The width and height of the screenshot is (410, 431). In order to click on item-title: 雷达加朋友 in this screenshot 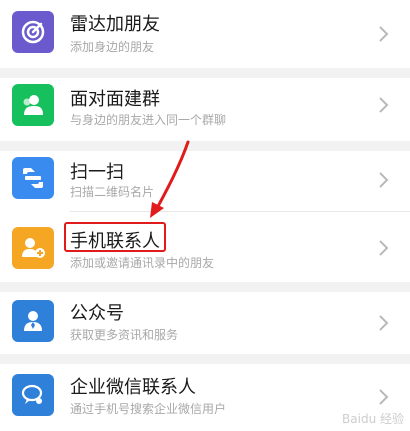, I will do `click(115, 24)`.